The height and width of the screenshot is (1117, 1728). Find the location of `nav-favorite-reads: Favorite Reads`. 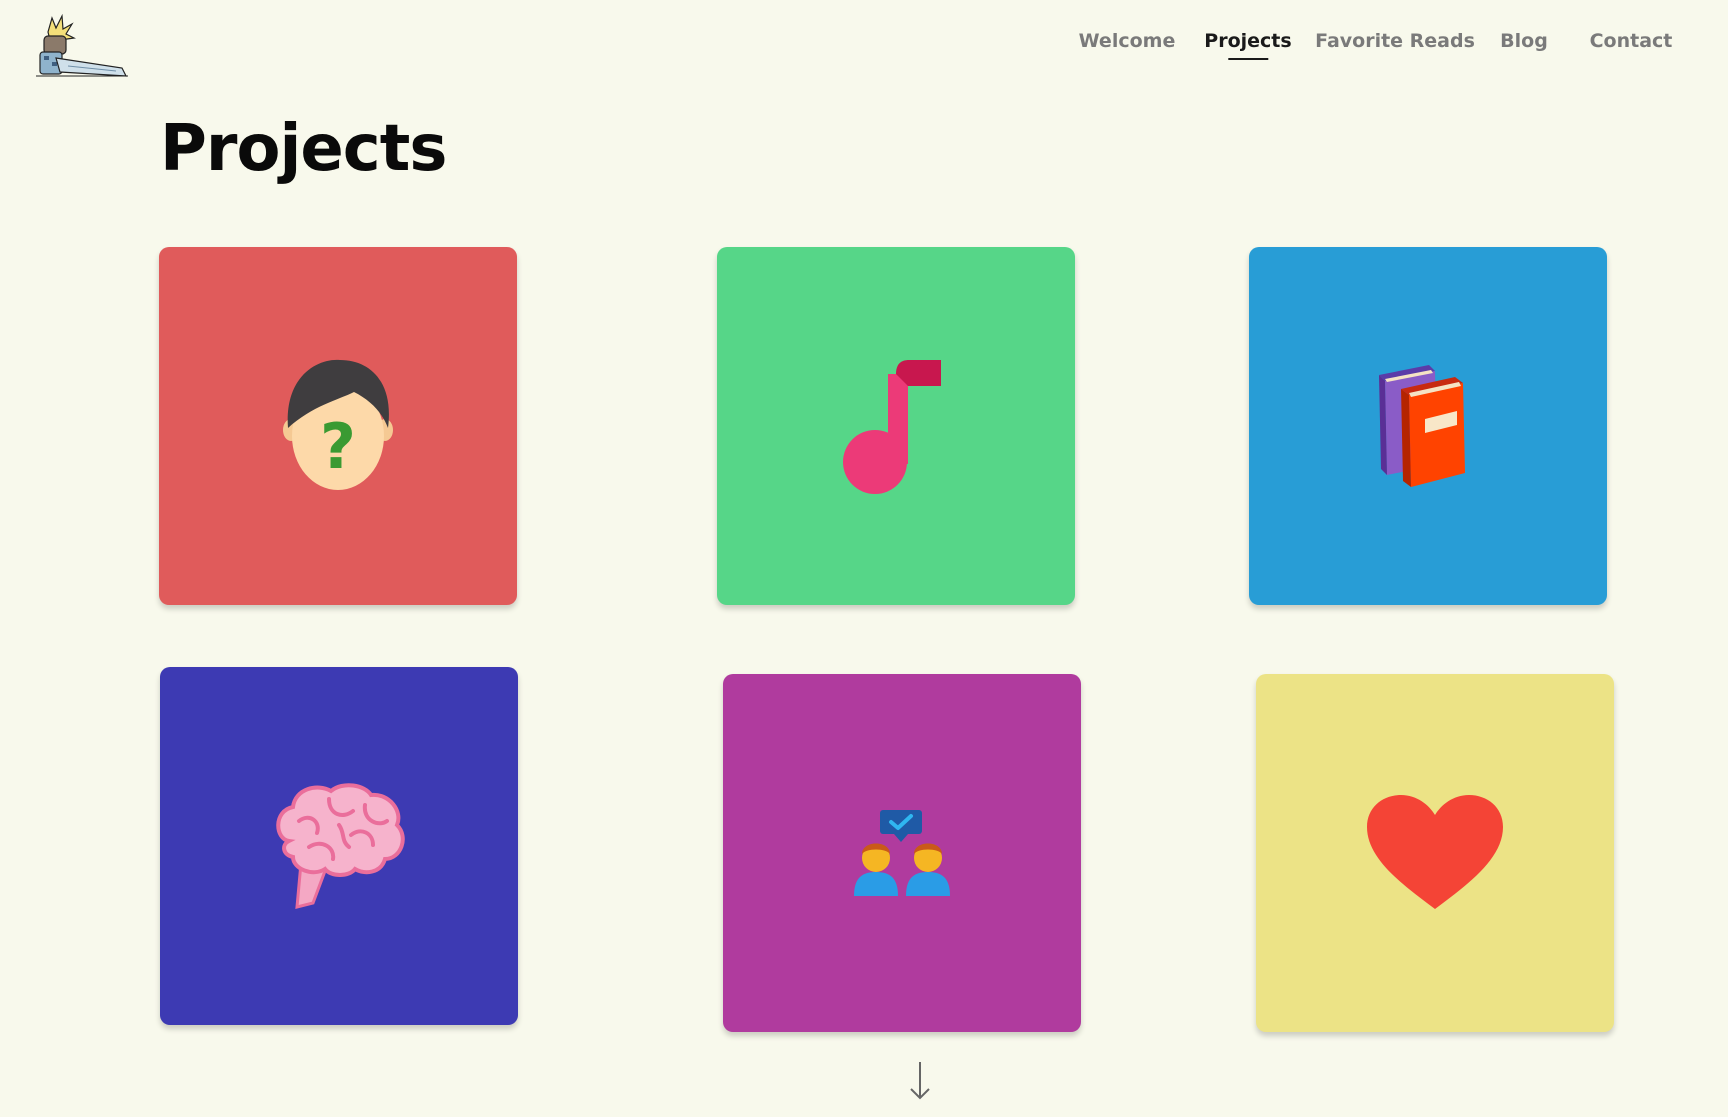

nav-favorite-reads: Favorite Reads is located at coordinates (1395, 41).